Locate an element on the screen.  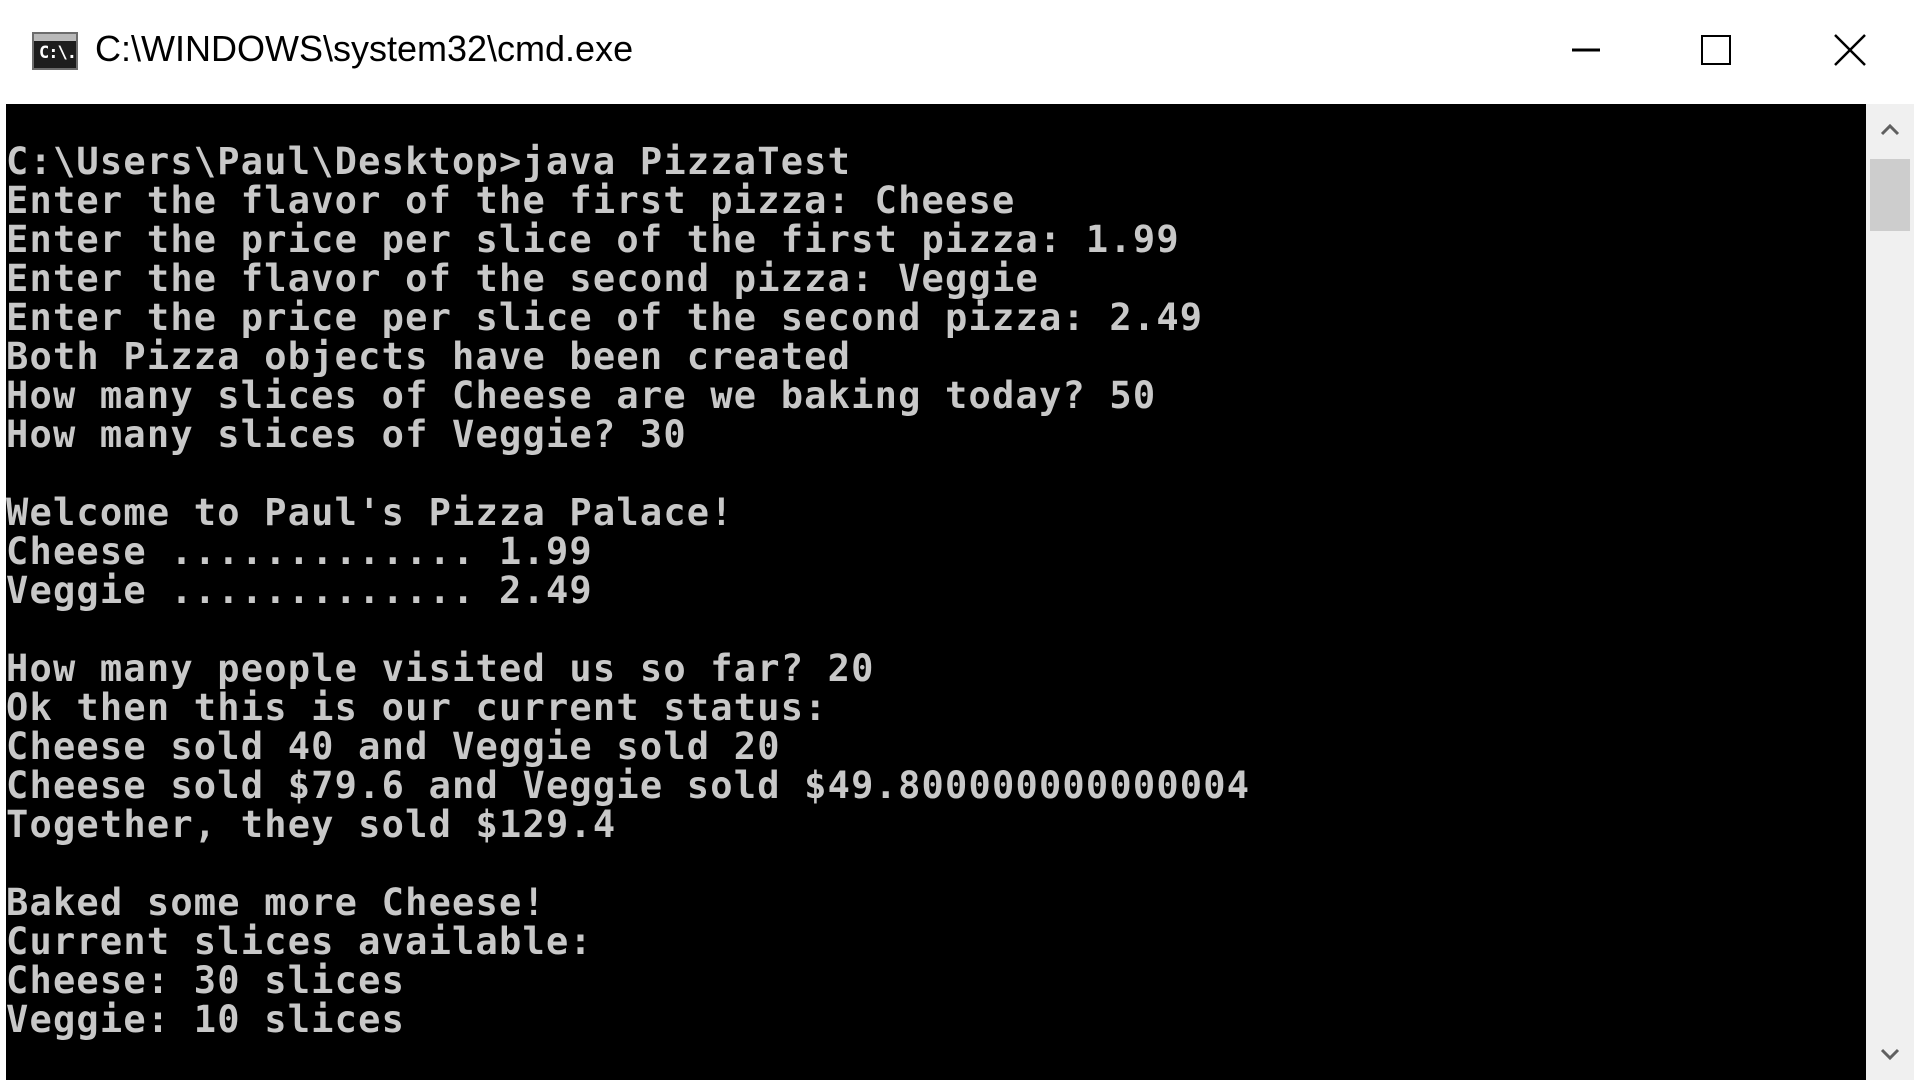
chevron-up-icon is located at coordinates (1890, 129).